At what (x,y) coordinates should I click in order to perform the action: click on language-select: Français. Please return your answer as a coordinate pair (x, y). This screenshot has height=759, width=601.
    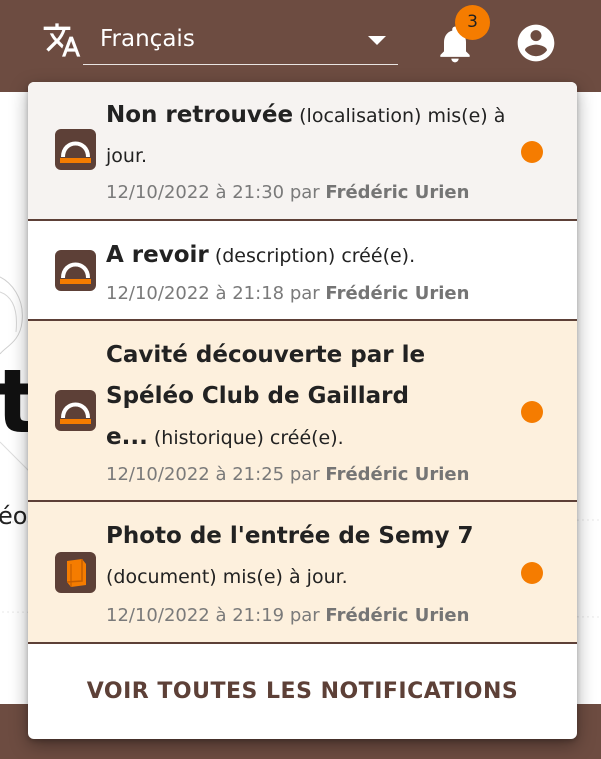
    Looking at the image, I should click on (240, 40).